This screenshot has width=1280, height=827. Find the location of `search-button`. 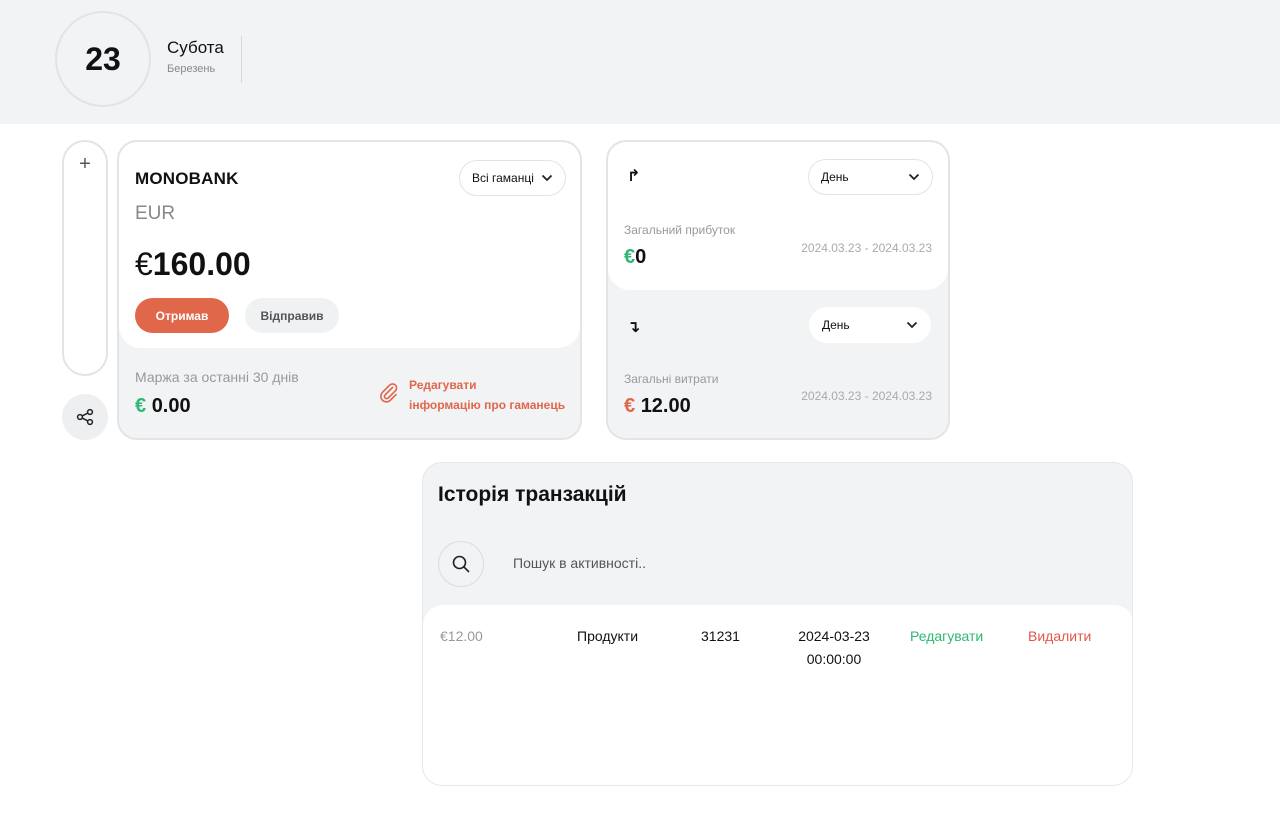

search-button is located at coordinates (461, 564).